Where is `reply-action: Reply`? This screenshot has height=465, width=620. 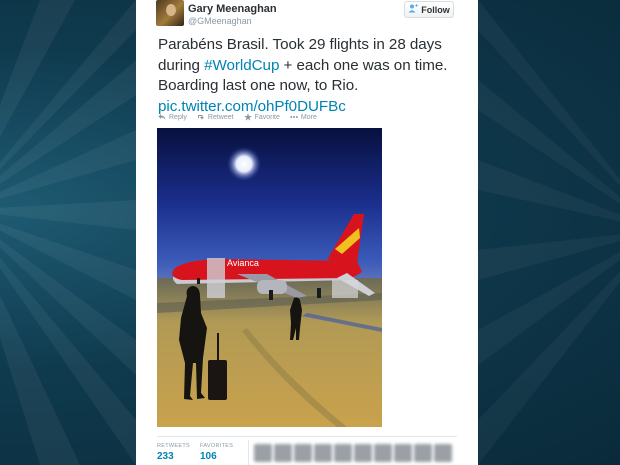 reply-action: Reply is located at coordinates (172, 117).